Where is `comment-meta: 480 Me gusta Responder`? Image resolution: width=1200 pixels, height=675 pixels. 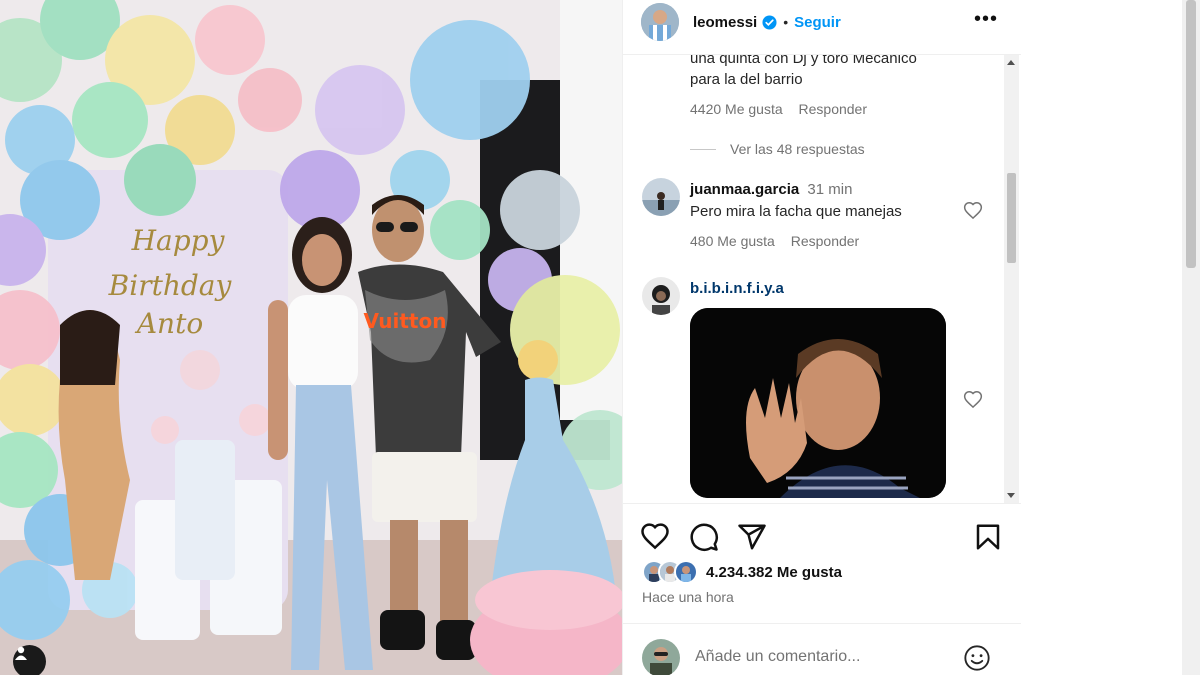 comment-meta: 480 Me gusta Responder is located at coordinates (774, 241).